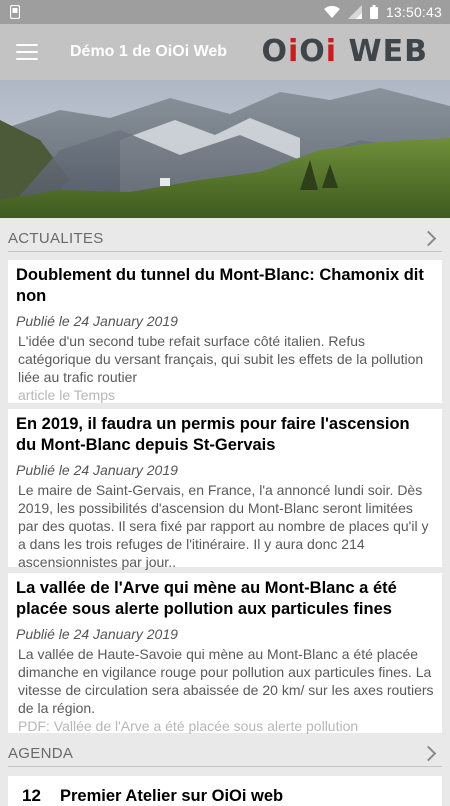 The image size is (450, 806). Describe the element at coordinates (31, 795) in the screenshot. I see `event-day: 12` at that location.